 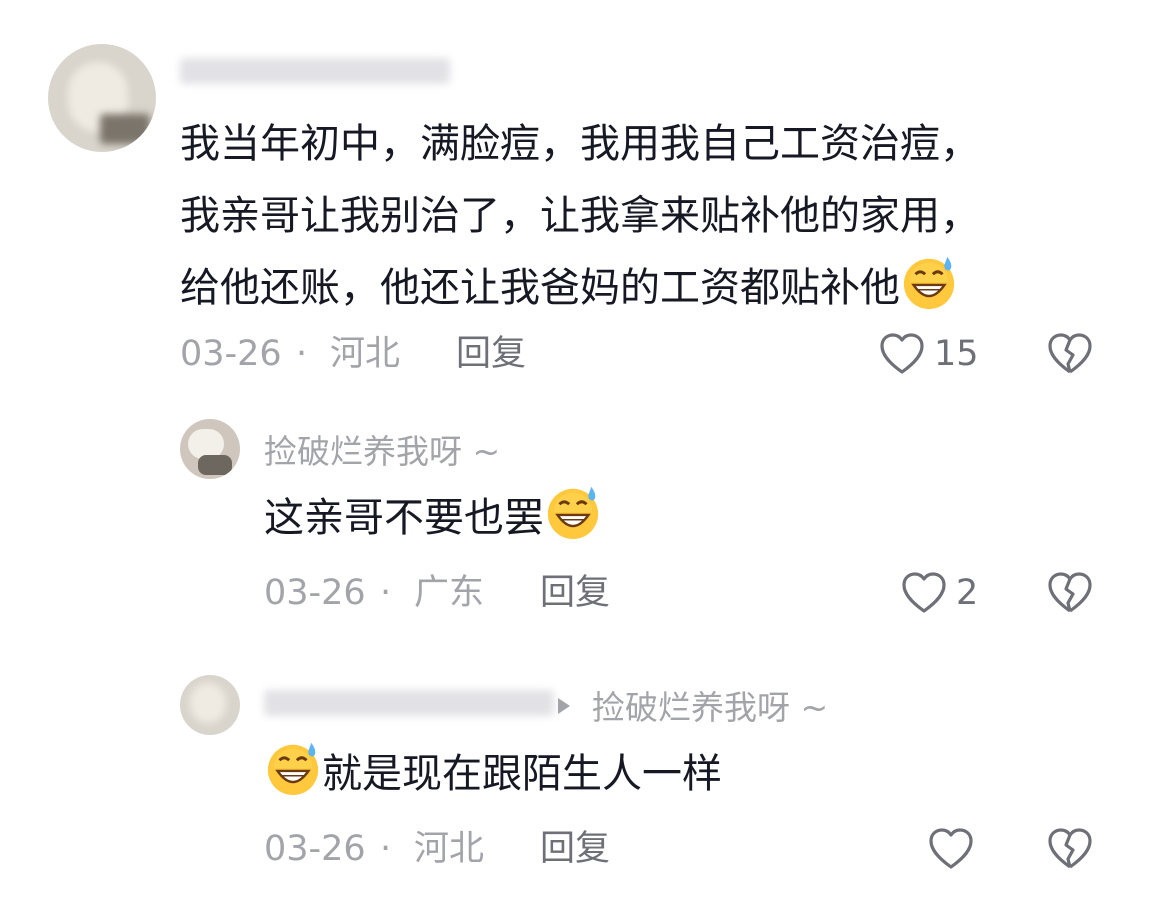 I want to click on comment-text-line-2: 我亲哥让我别治了，让我拿来贴补他的家用，, so click(x=580, y=216).